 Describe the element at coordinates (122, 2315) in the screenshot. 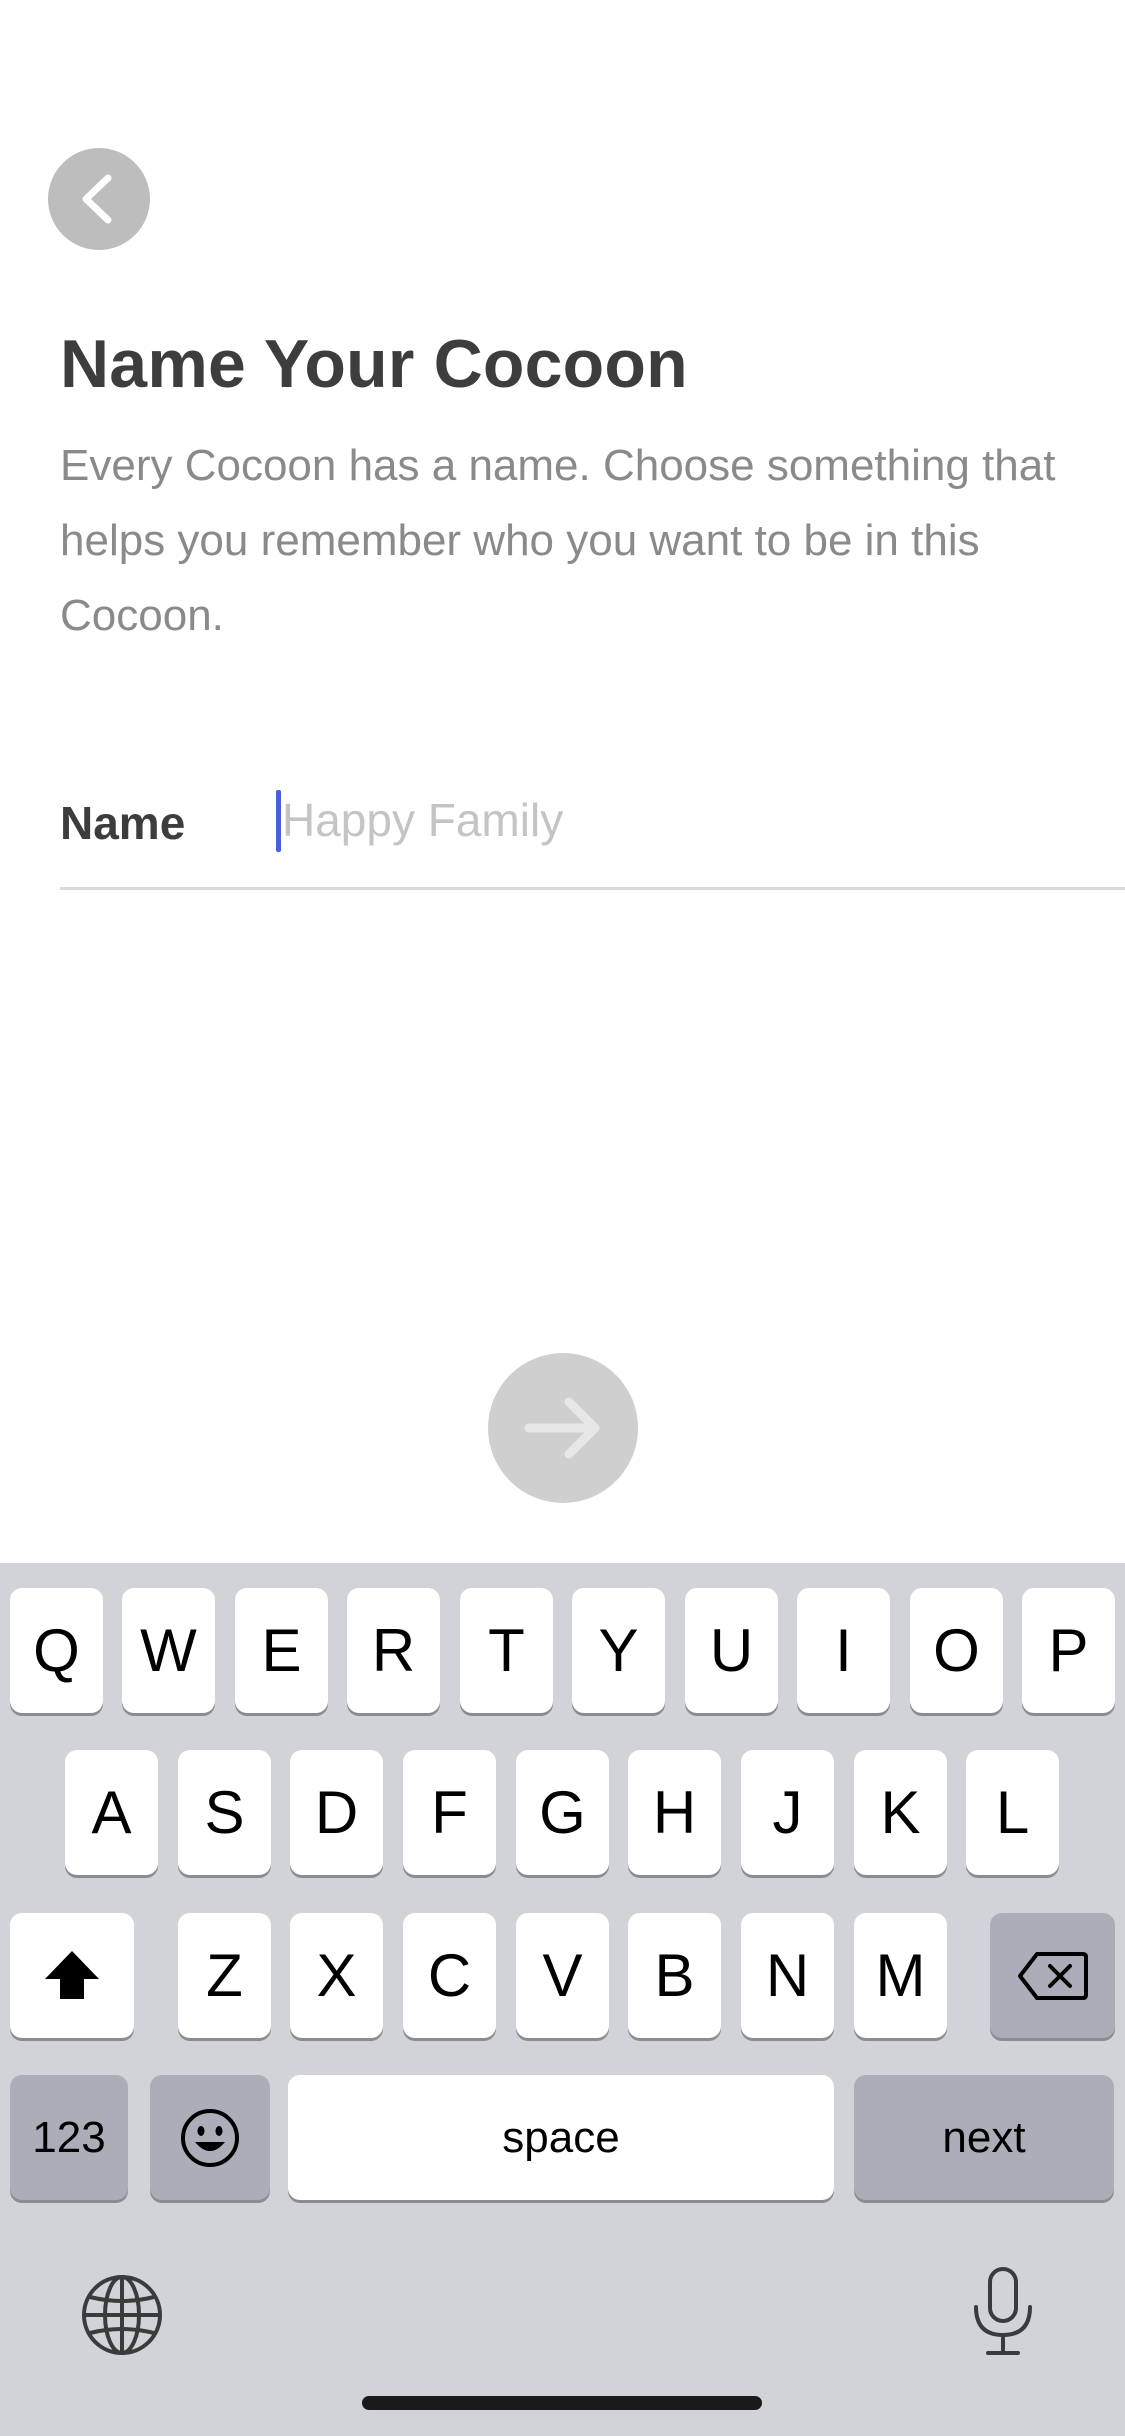

I see `globe-icon` at that location.